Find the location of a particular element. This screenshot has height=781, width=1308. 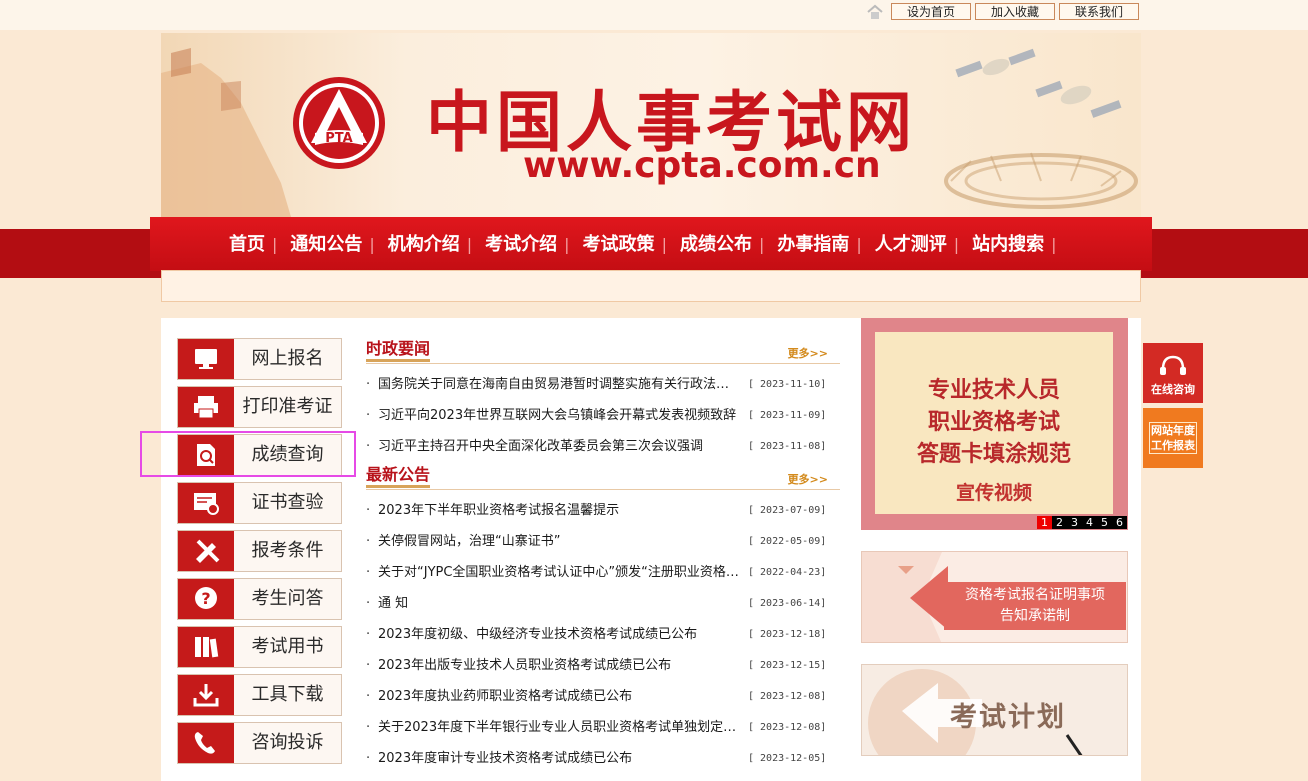

nav-item-3: 考试介绍 is located at coordinates (521, 245).